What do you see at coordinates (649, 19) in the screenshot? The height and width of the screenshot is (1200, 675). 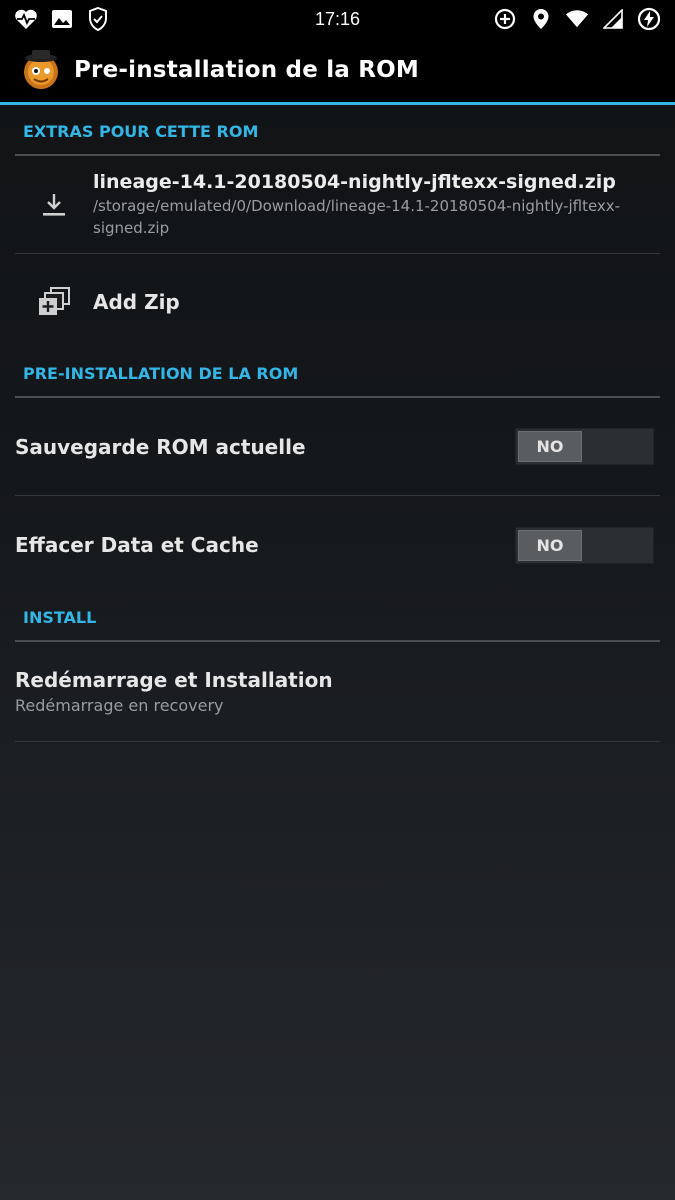 I see `battery-charging-icon` at bounding box center [649, 19].